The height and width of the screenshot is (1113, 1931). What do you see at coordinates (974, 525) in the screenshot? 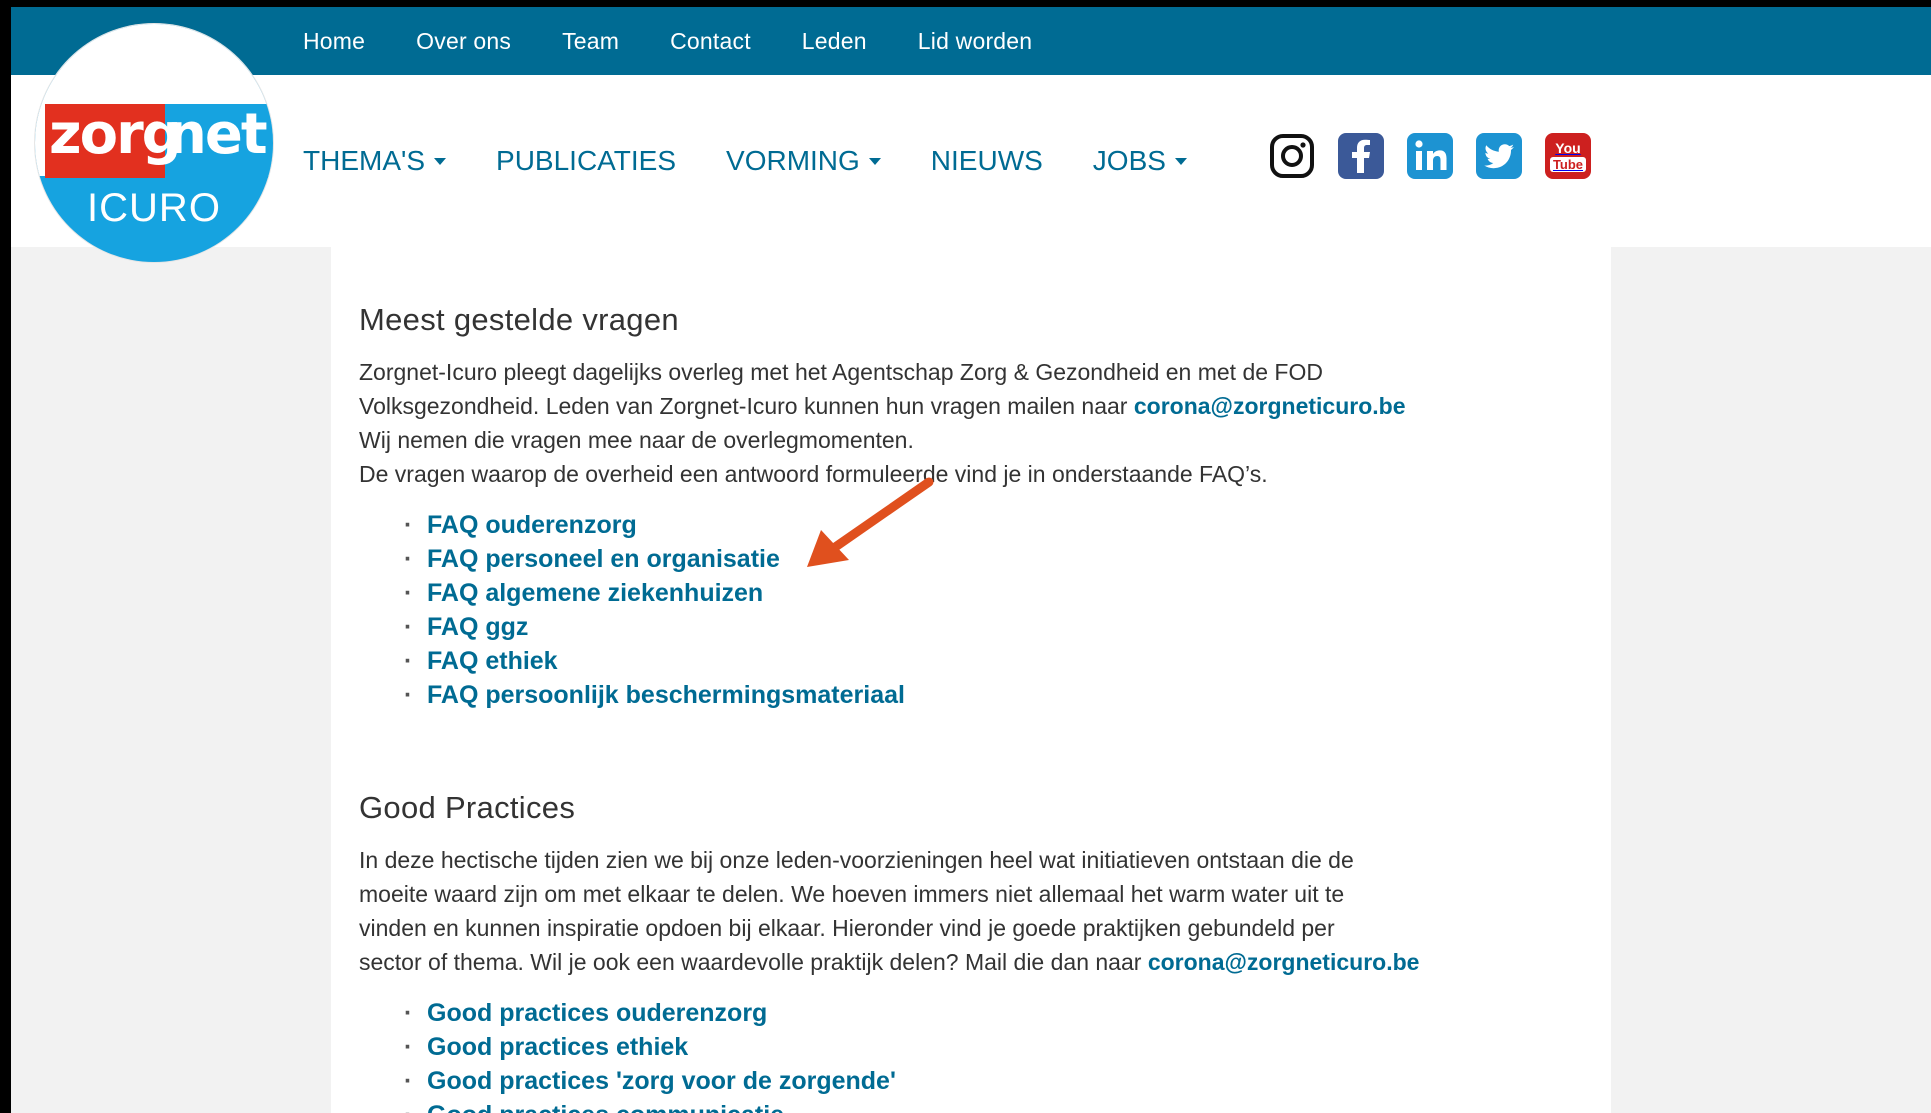
I see `list-item: FAQ ouderenzorg` at bounding box center [974, 525].